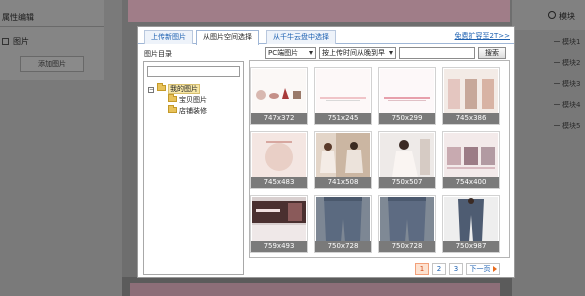 This screenshot has height=296, width=585. I want to click on image-thumbnail: 741x508, so click(343, 160).